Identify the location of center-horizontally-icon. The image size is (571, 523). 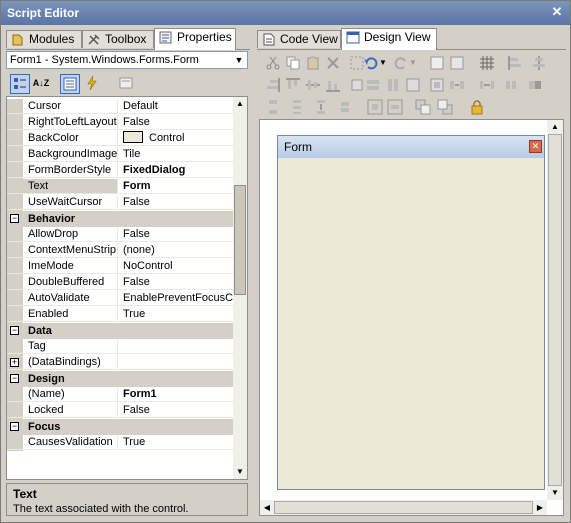
(375, 107).